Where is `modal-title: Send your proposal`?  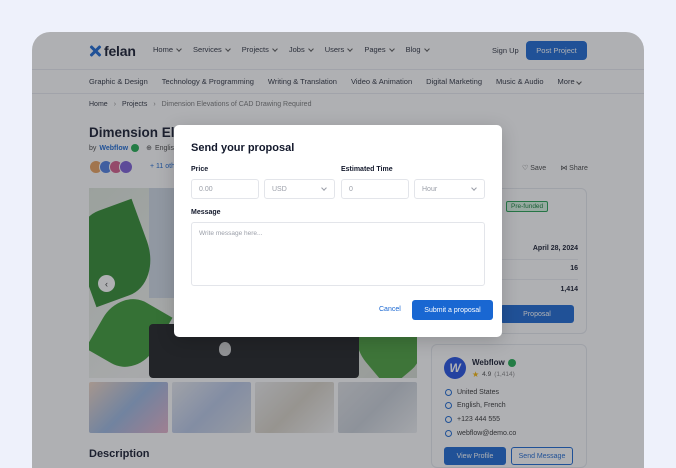 modal-title: Send your proposal is located at coordinates (243, 148).